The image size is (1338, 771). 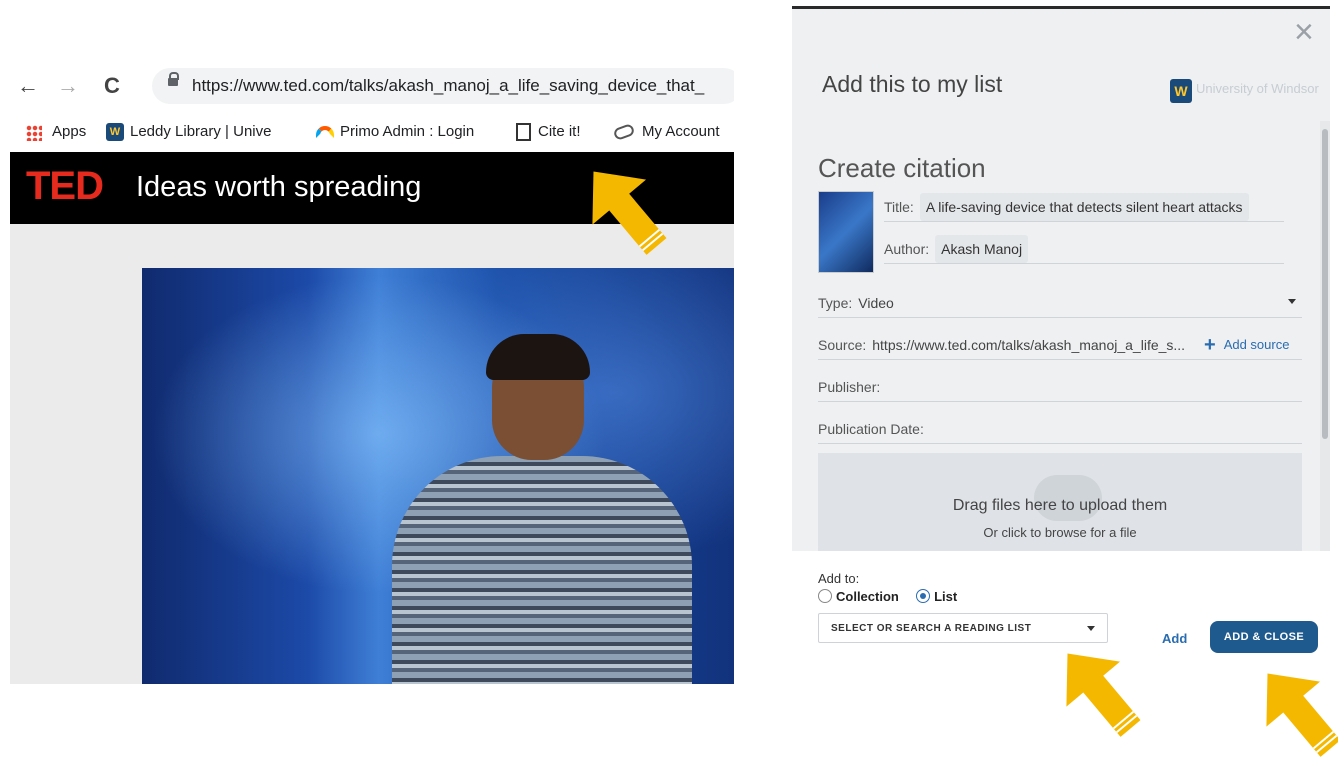 I want to click on speaker-sweater, so click(x=542, y=570).